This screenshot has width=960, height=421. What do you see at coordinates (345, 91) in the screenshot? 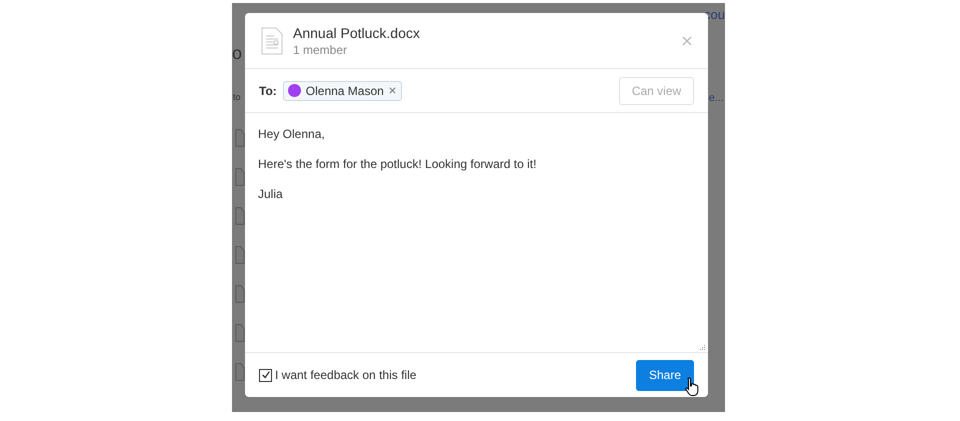
I see `recipient-name: Olenna Mason` at bounding box center [345, 91].